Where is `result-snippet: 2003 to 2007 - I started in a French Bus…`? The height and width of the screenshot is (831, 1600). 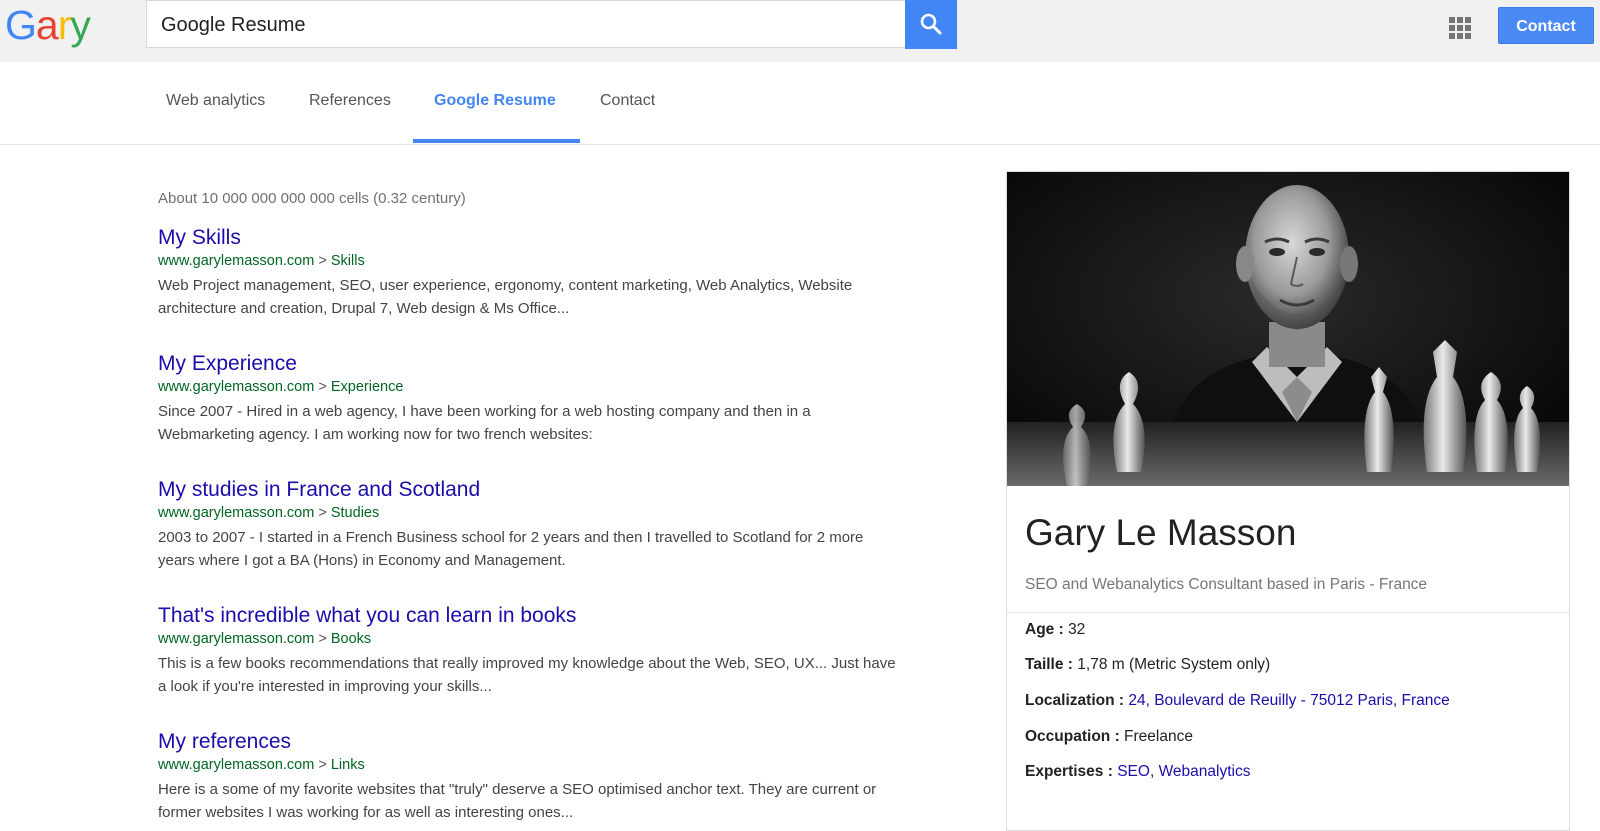 result-snippet: 2003 to 2007 - I started in a French Bus… is located at coordinates (578, 549).